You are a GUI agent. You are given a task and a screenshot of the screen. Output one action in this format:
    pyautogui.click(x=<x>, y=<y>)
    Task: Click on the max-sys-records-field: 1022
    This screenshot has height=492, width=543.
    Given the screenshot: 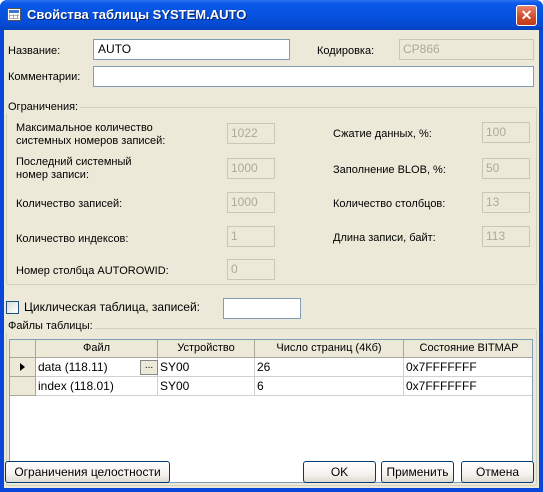 What is the action you would take?
    pyautogui.click(x=251, y=133)
    